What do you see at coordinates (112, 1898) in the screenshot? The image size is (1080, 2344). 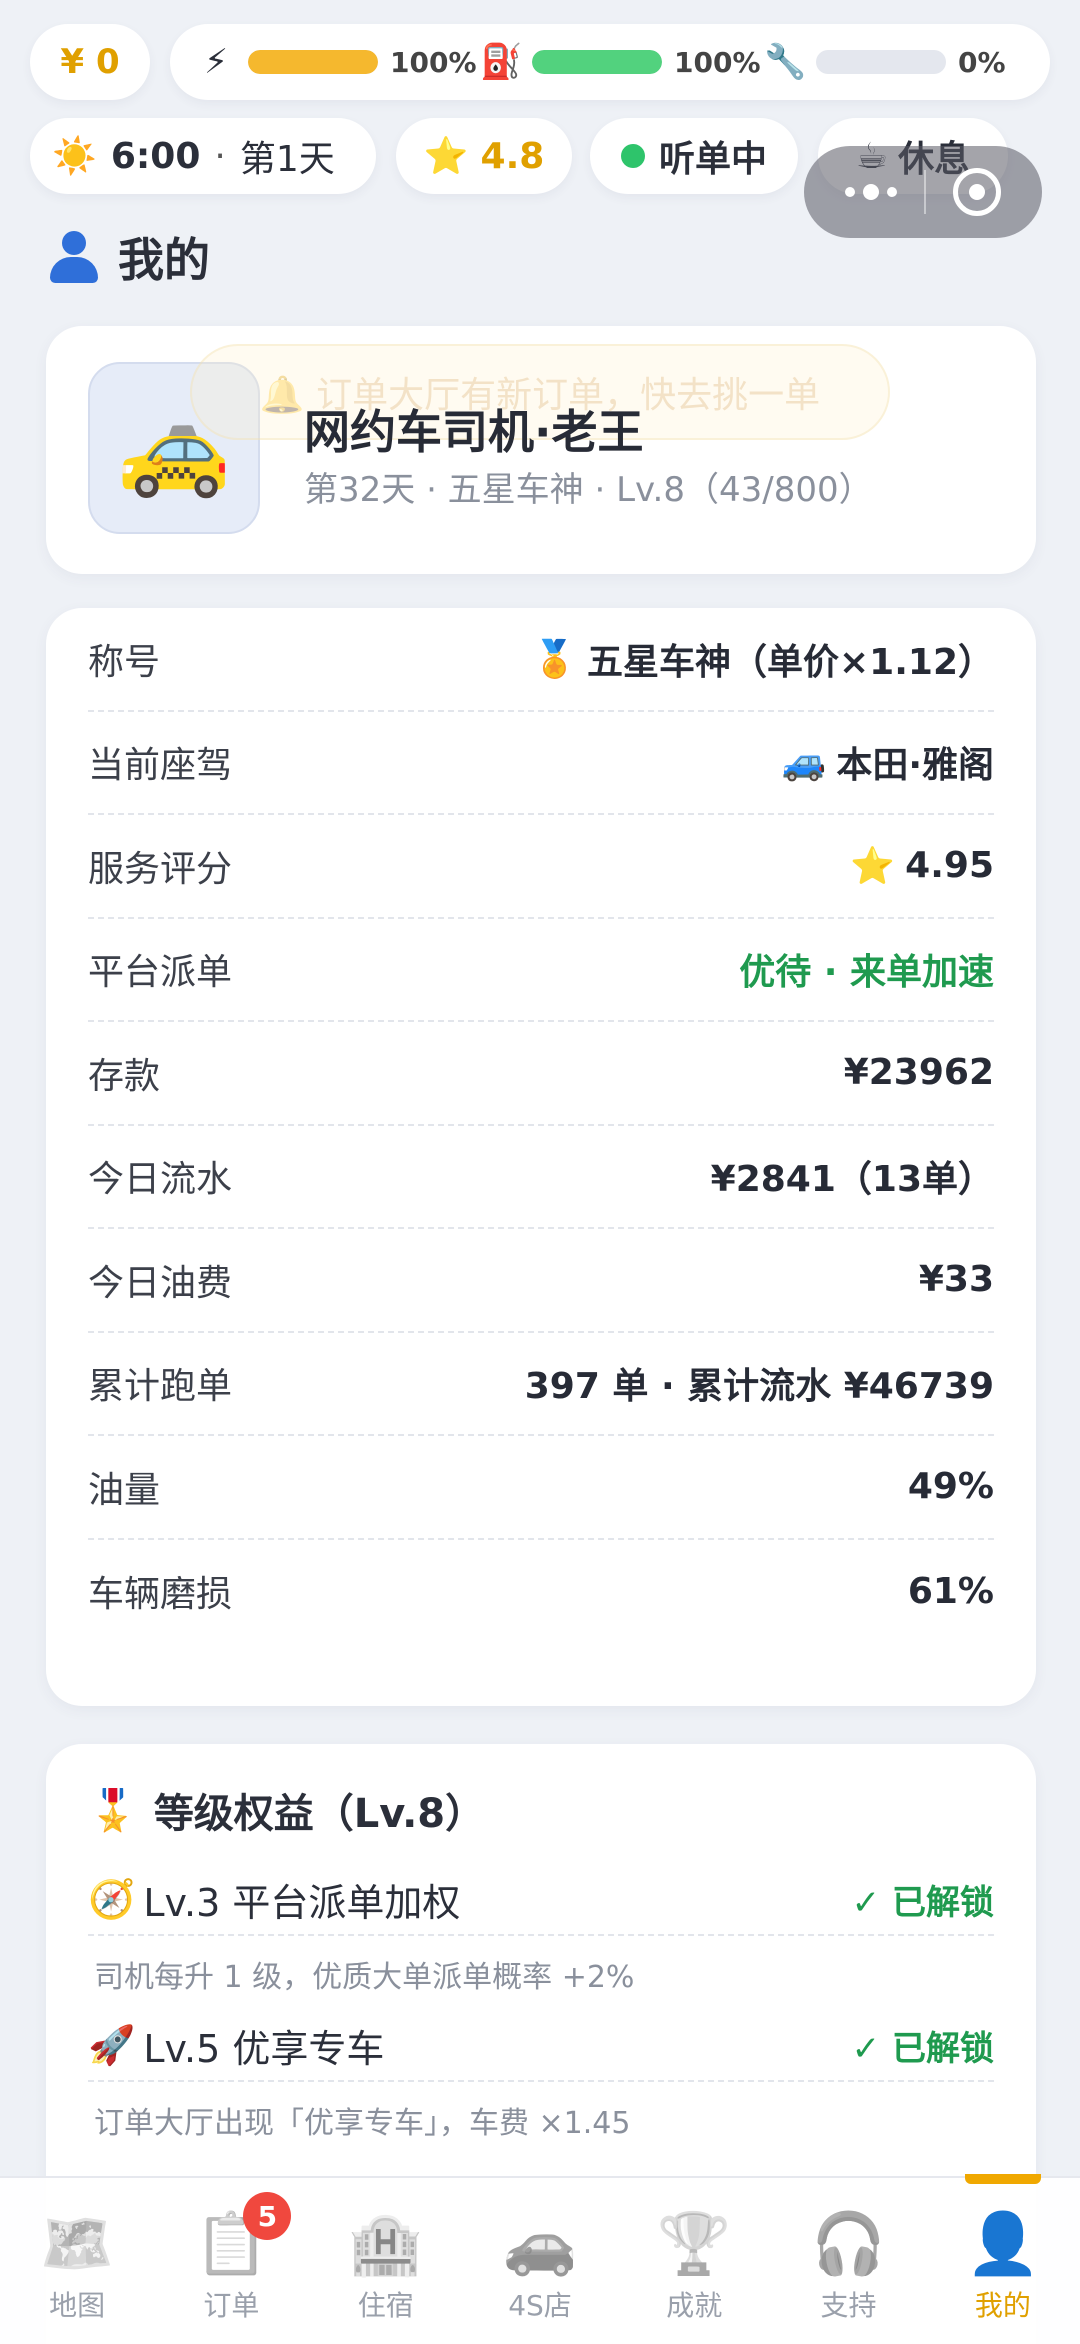 I see `perk-icon: 🧭` at bounding box center [112, 1898].